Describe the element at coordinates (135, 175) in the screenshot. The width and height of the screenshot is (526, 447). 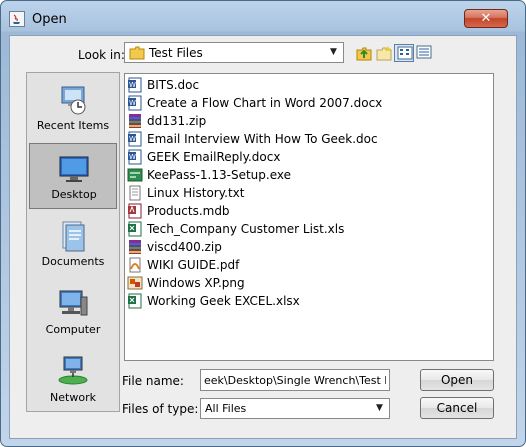
I see `executable-icon` at that location.